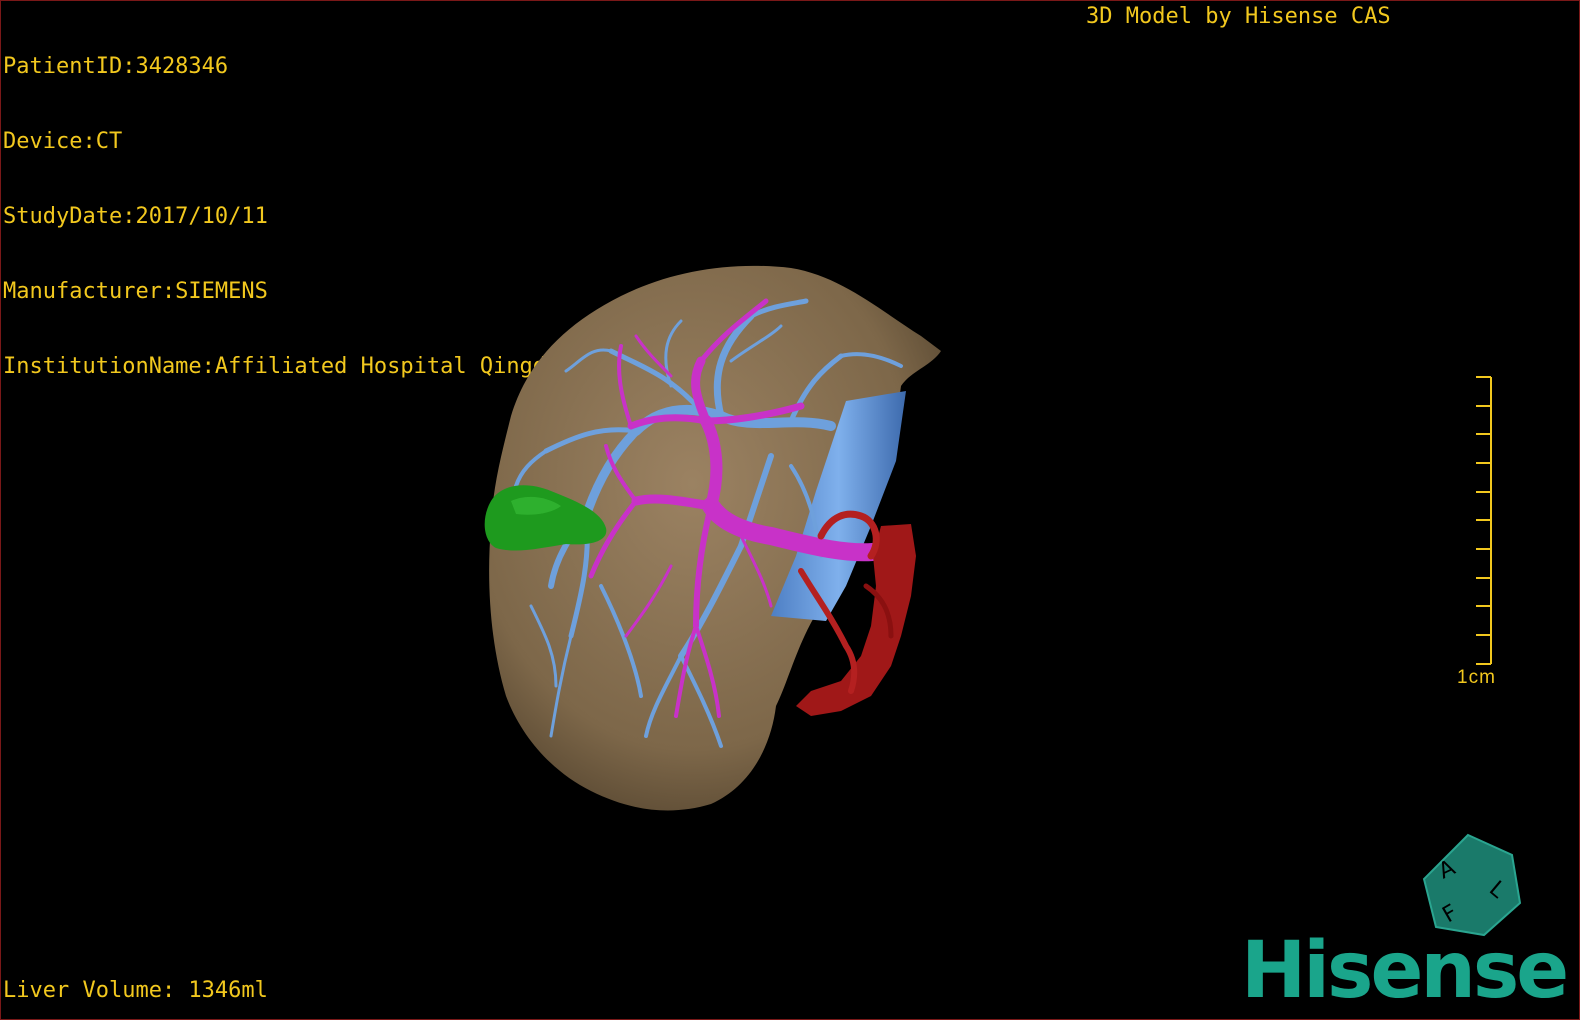 Image resolution: width=1580 pixels, height=1020 pixels. Describe the element at coordinates (135, 216) in the screenshot. I see `study-date-text: StudyDate:2017/10/11` at that location.